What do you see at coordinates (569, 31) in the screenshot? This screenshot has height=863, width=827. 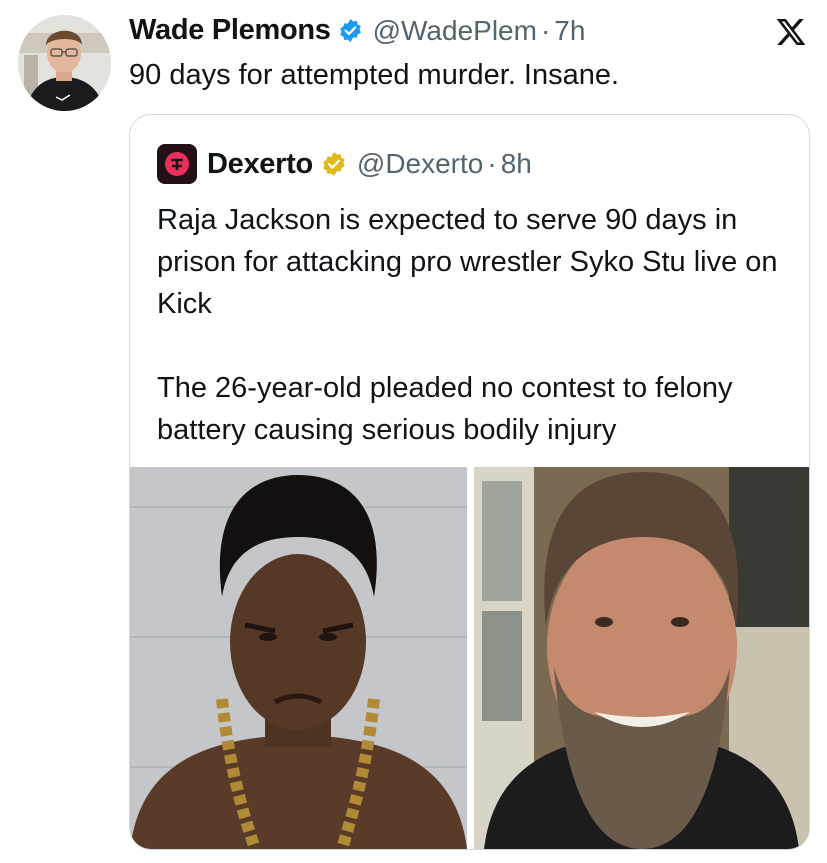 I see `post-time: 7h` at bounding box center [569, 31].